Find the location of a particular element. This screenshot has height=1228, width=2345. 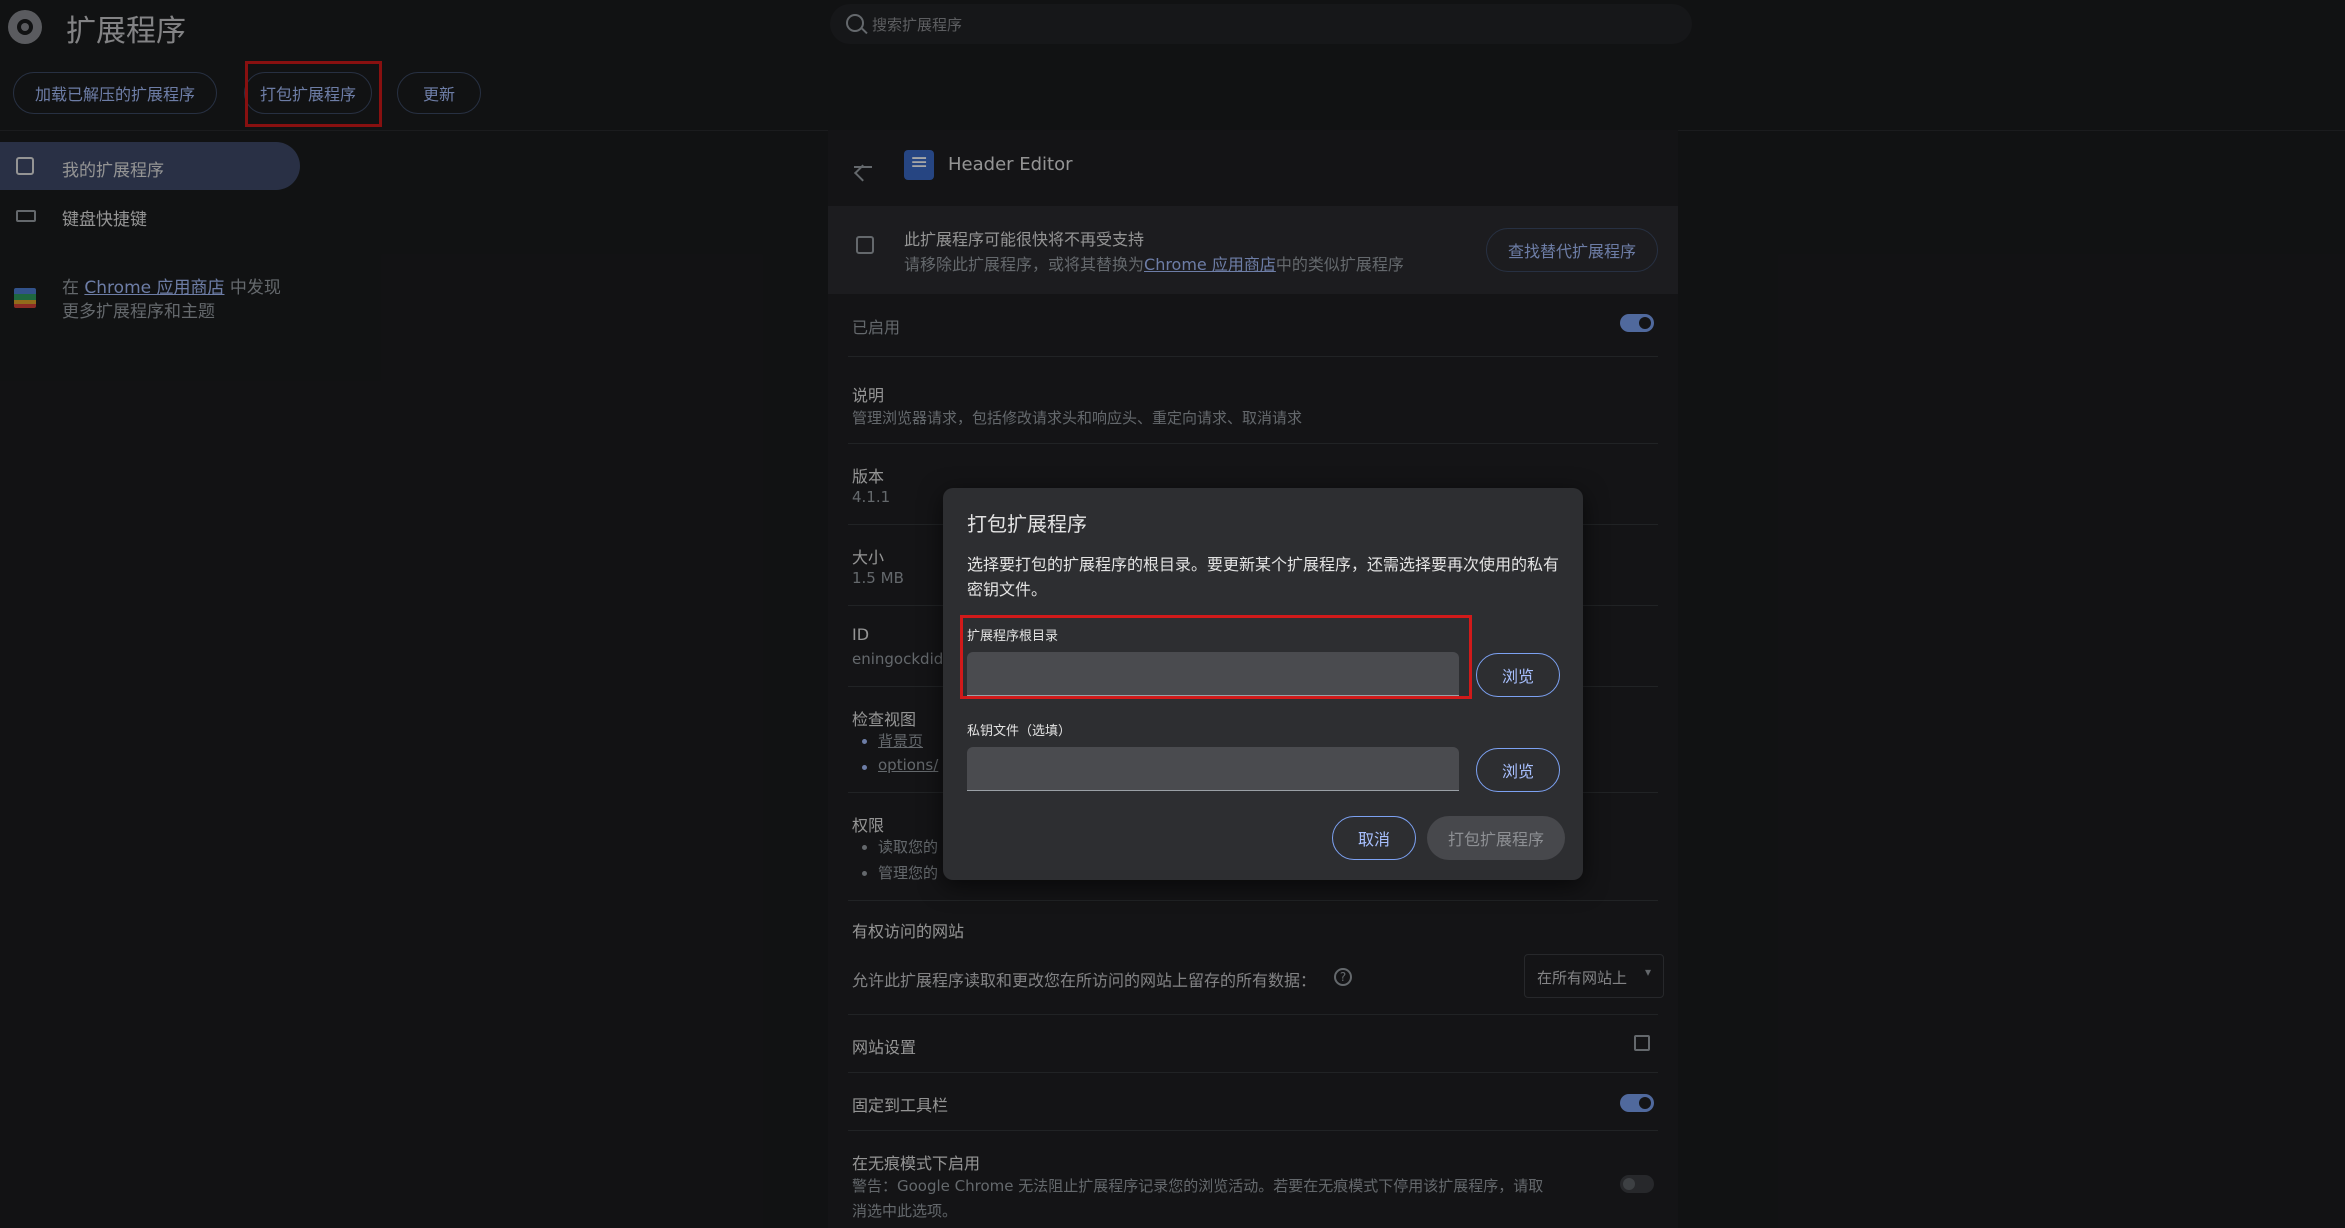

browse-root-button: 浏览 is located at coordinates (1518, 675).